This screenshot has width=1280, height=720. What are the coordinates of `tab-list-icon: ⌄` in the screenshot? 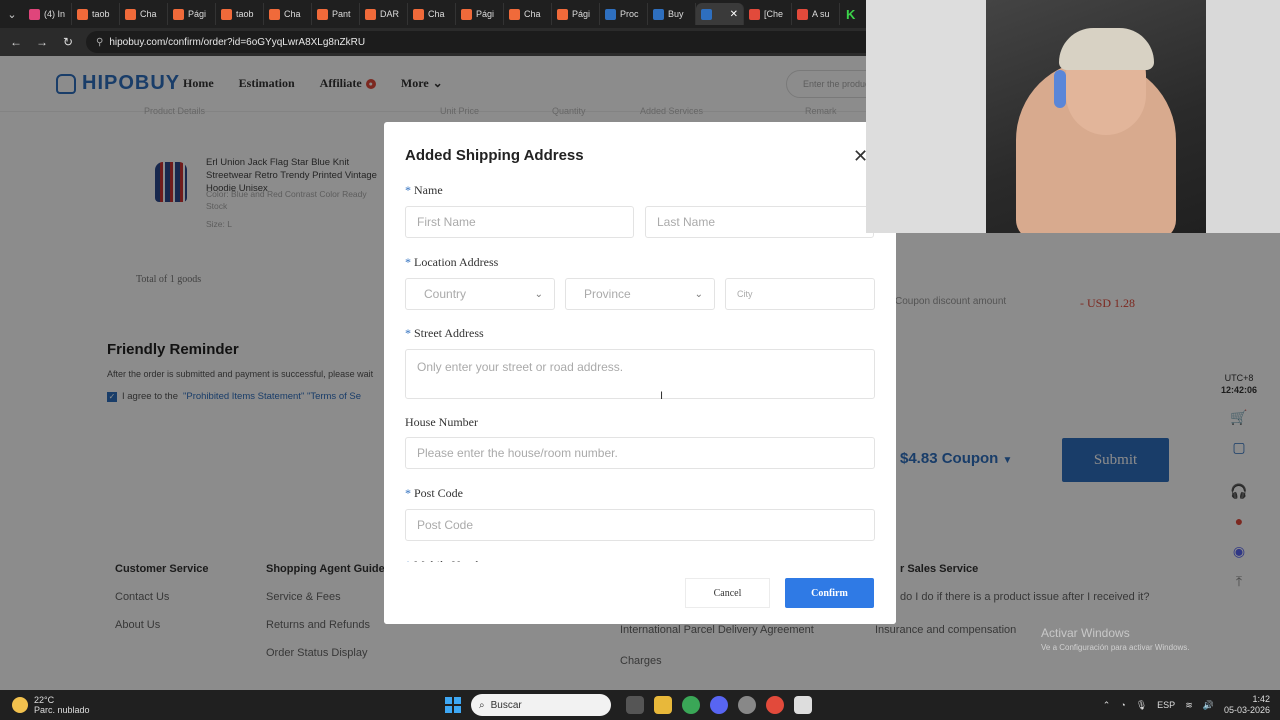 It's located at (12, 14).